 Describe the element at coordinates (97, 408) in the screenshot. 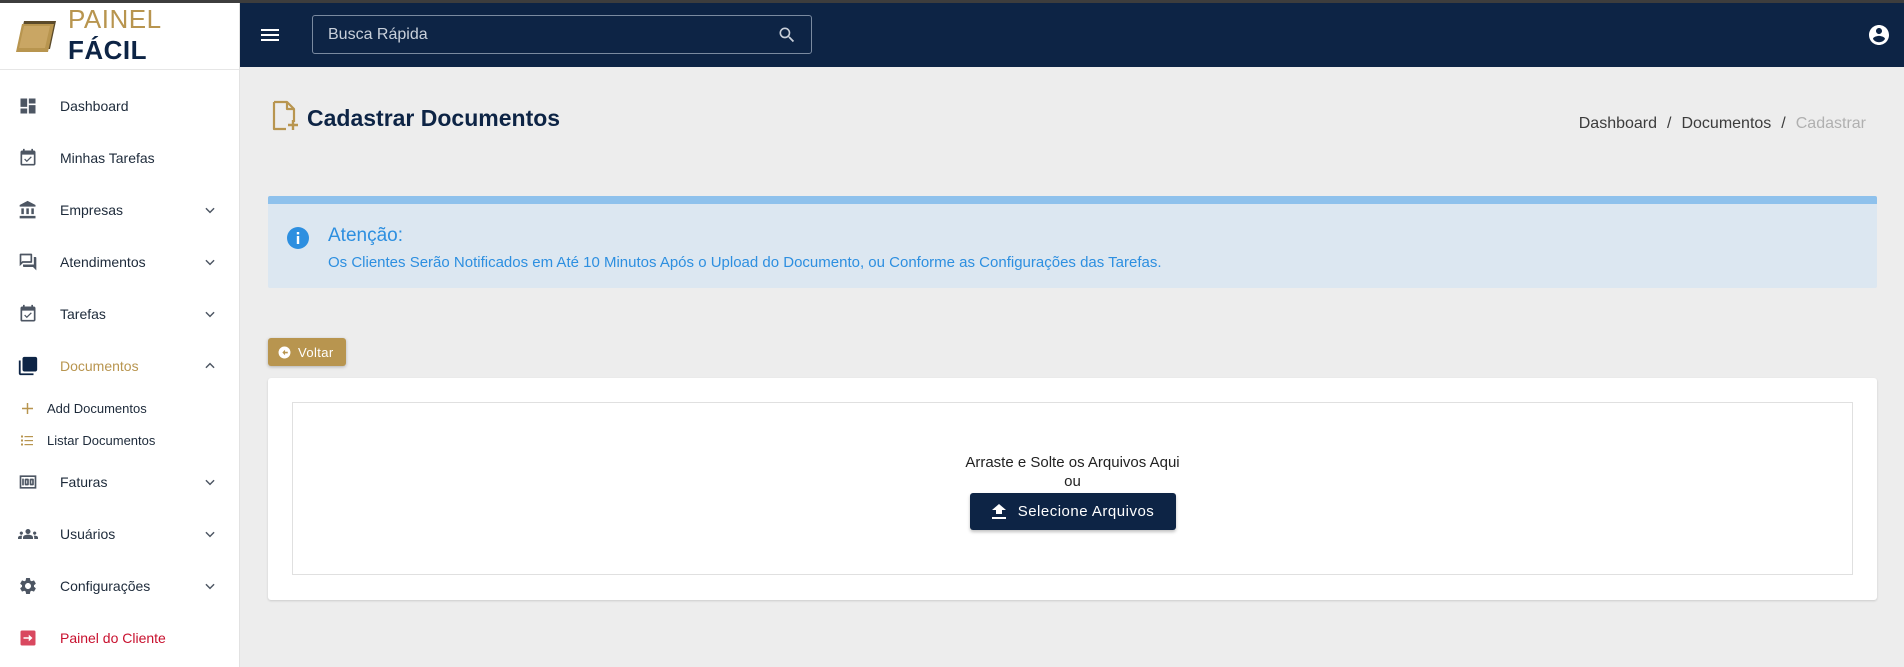

I see `sidebar-subitem-label: Add Documentos` at that location.